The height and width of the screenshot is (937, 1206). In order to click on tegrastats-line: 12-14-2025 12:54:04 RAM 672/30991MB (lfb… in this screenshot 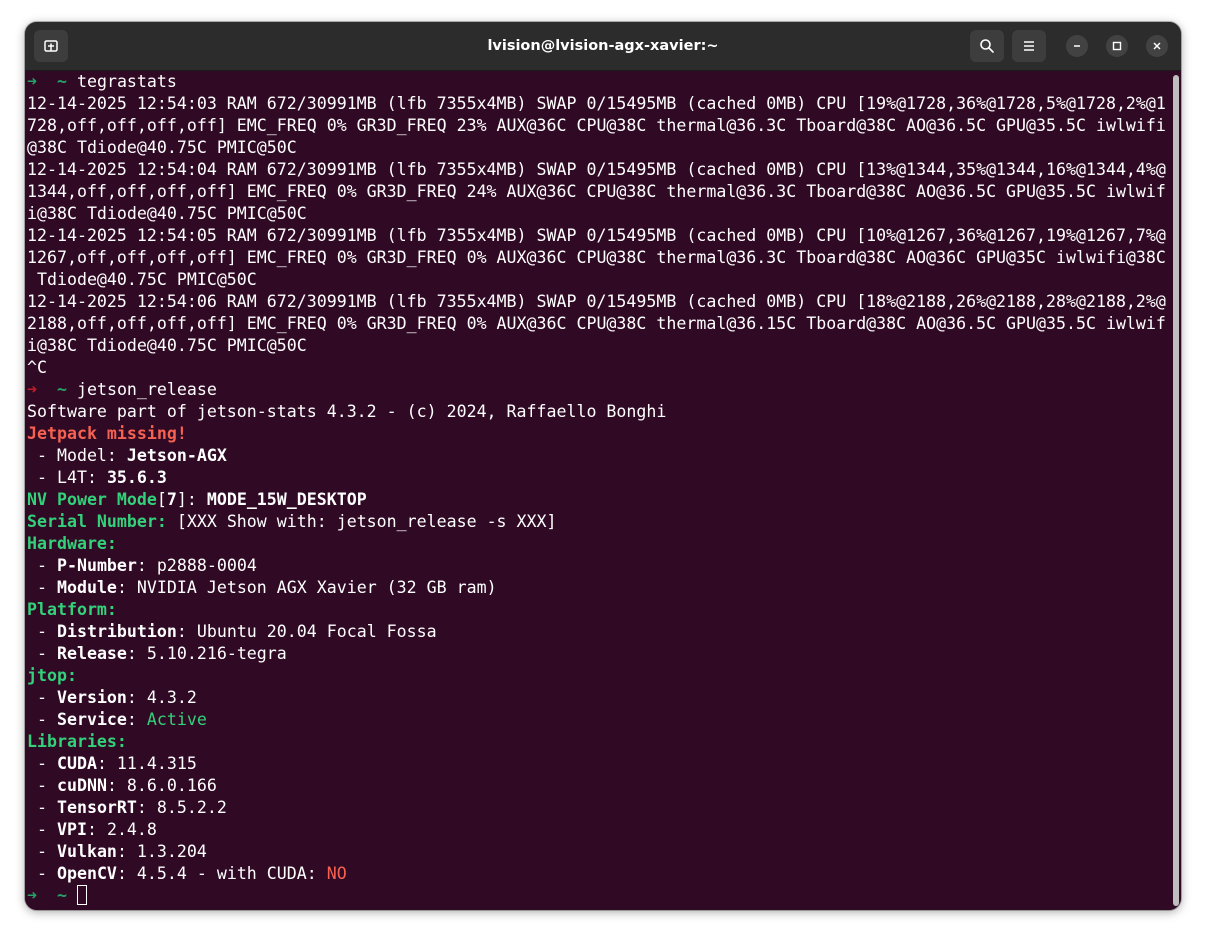, I will do `click(596, 169)`.